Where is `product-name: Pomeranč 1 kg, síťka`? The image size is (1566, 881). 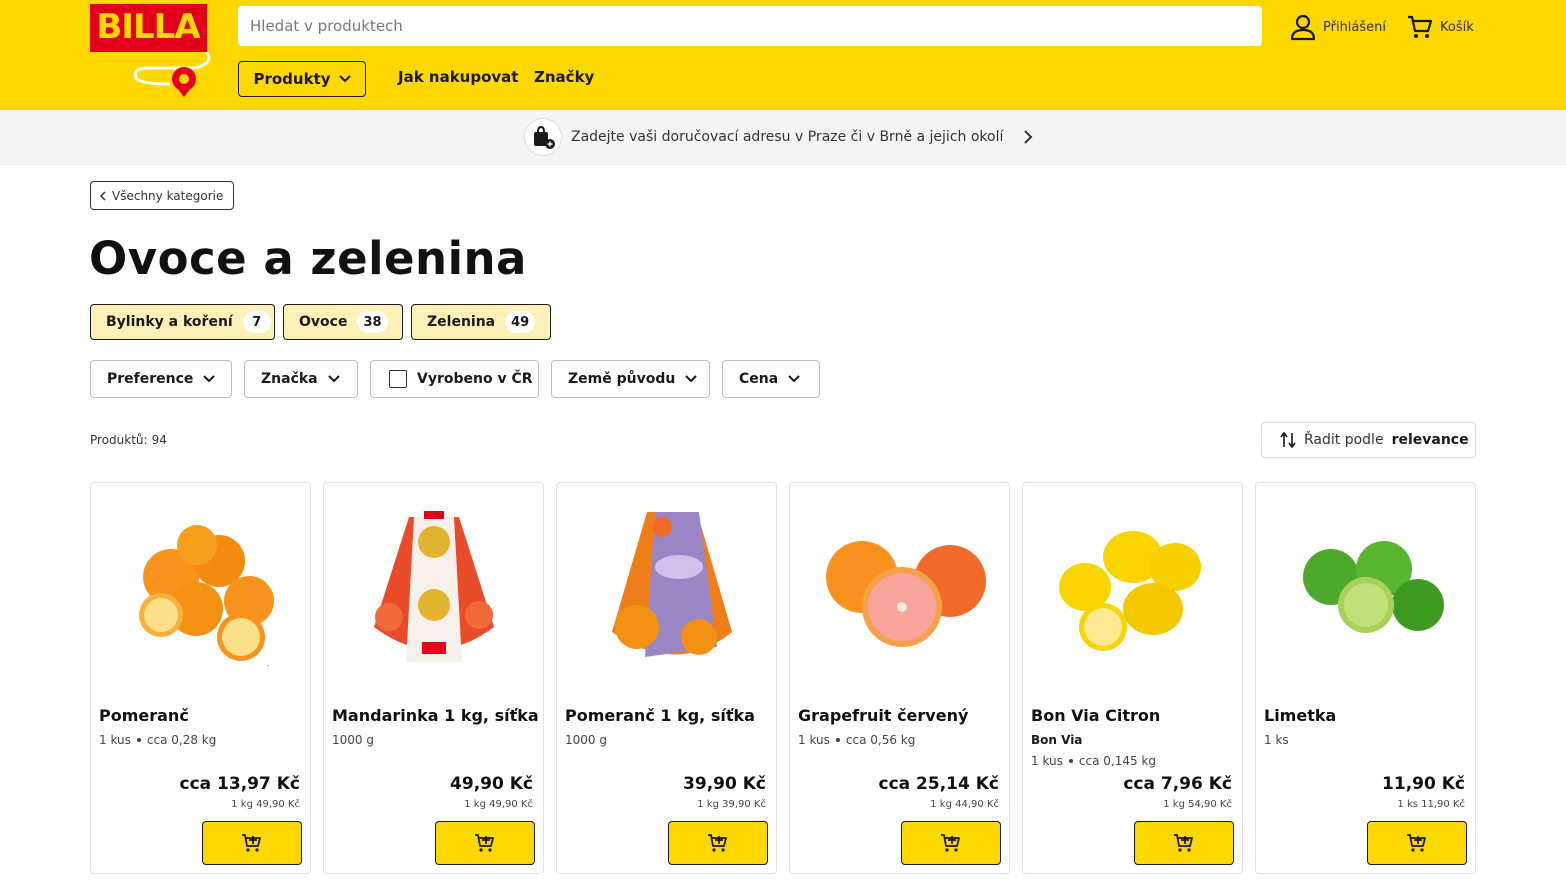 product-name: Pomeranč 1 kg, síťka is located at coordinates (660, 715).